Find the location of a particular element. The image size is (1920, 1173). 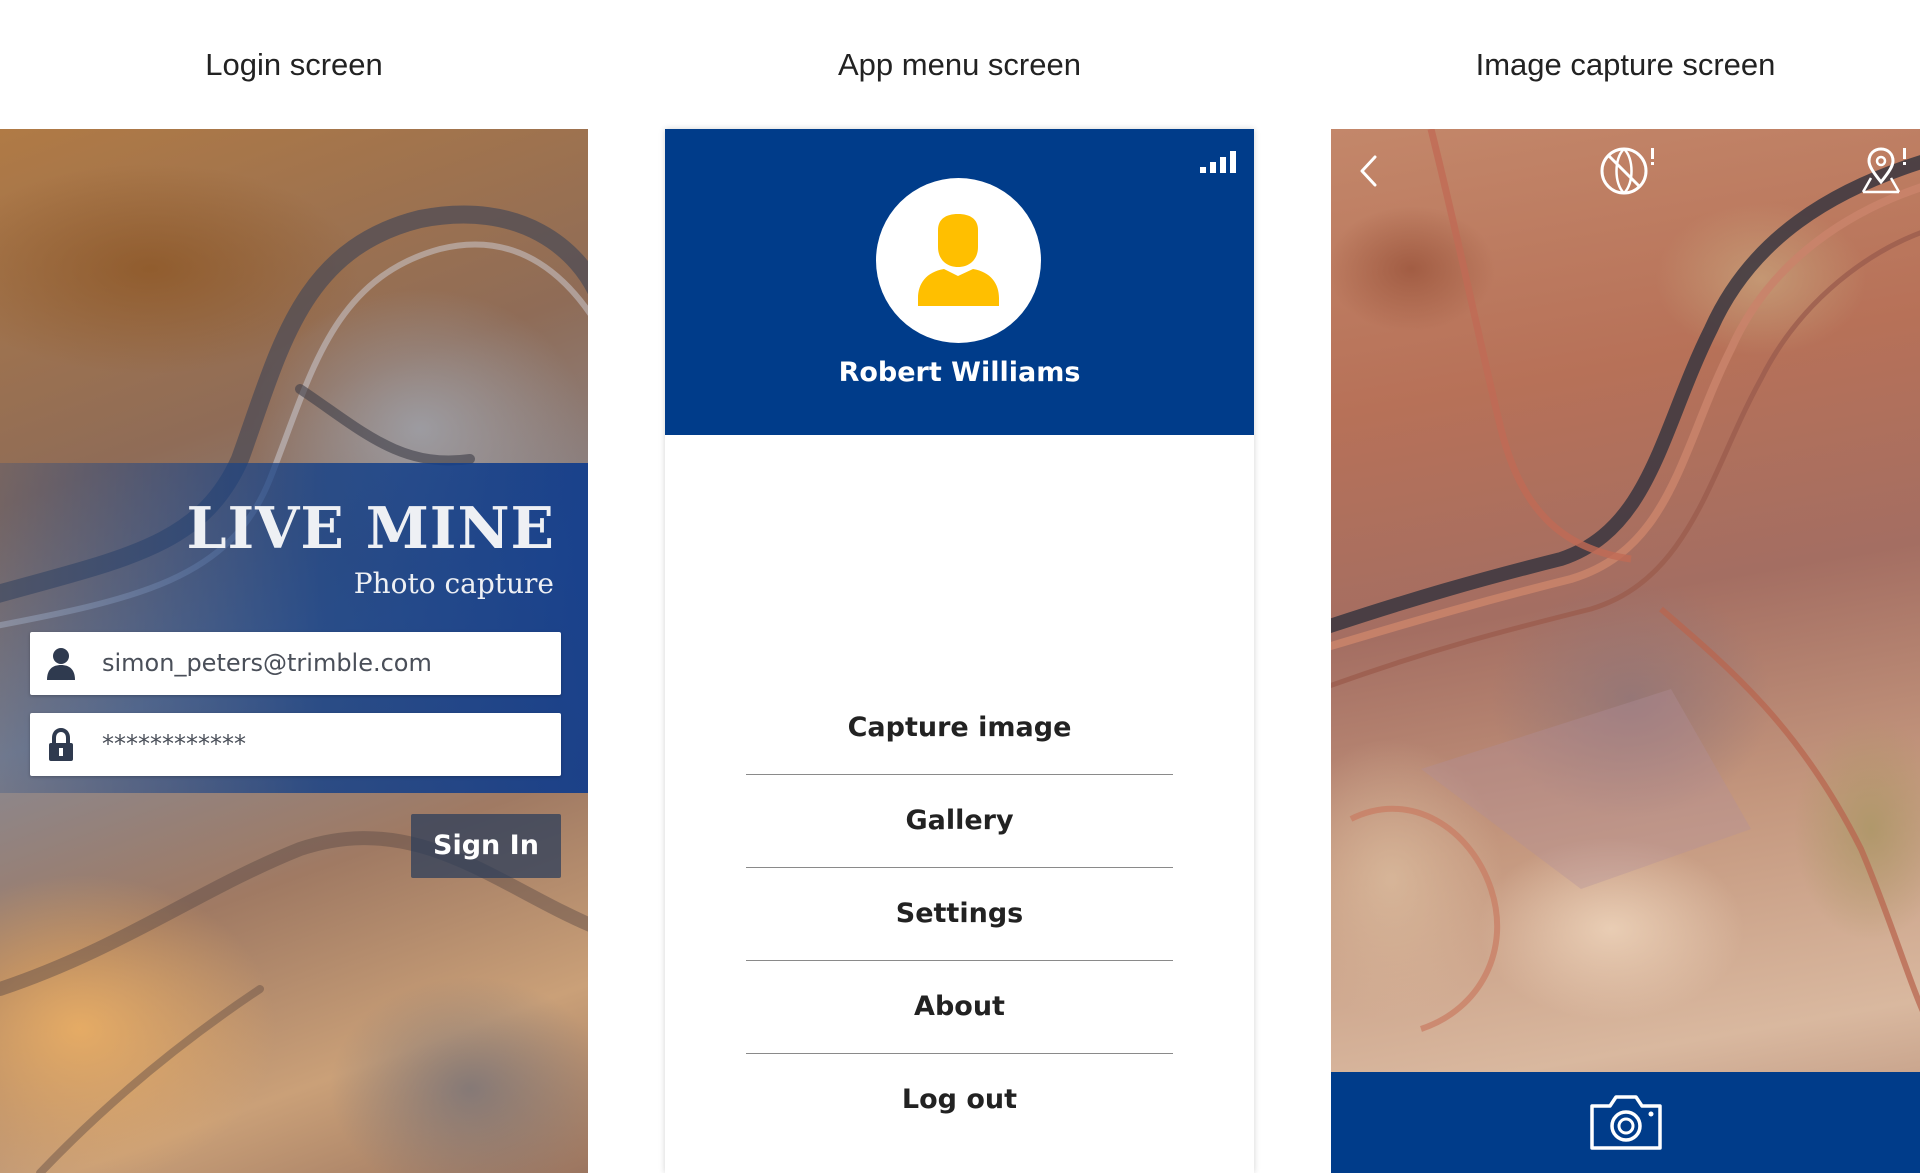

avatar is located at coordinates (958, 260).